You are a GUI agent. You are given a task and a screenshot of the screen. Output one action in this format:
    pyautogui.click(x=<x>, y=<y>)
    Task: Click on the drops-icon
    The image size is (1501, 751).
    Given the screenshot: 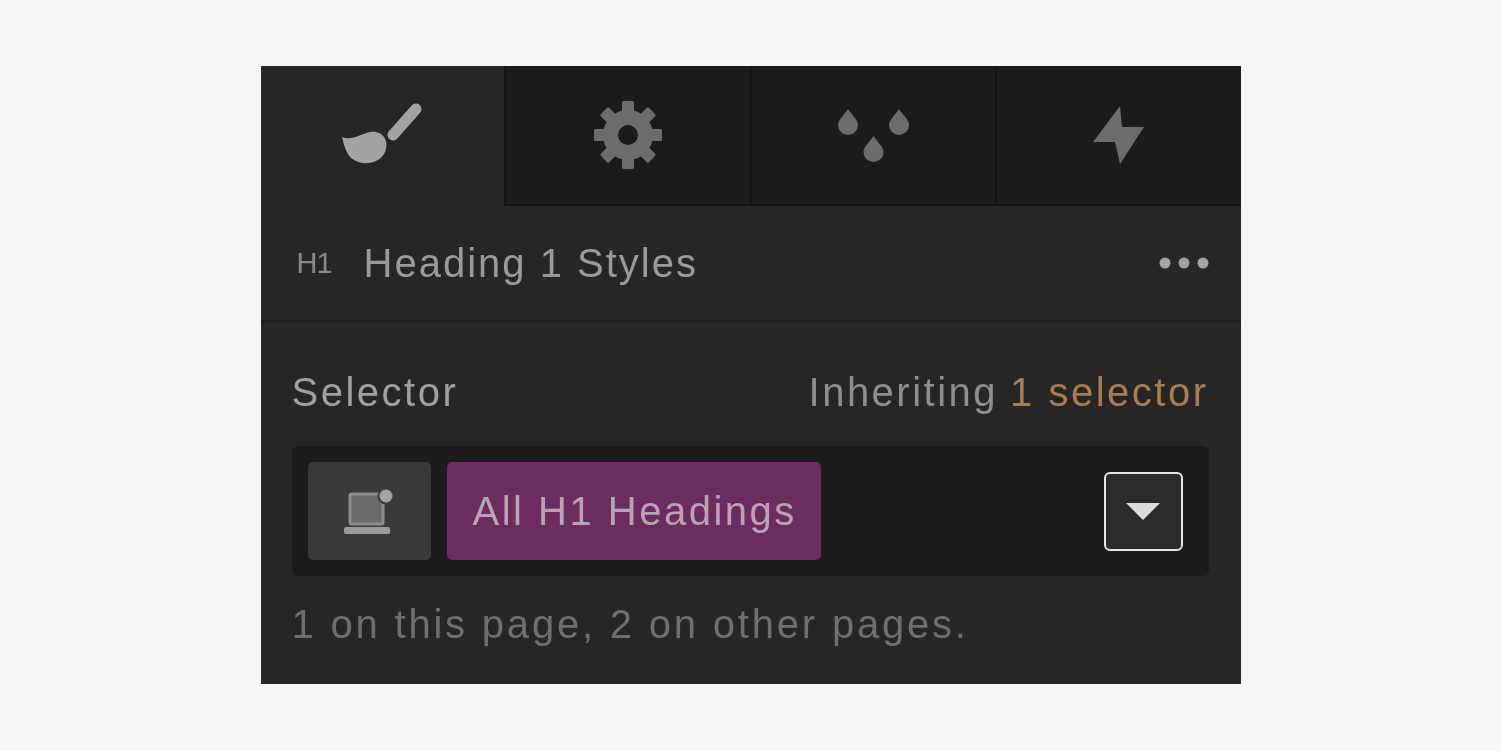 What is the action you would take?
    pyautogui.click(x=873, y=135)
    